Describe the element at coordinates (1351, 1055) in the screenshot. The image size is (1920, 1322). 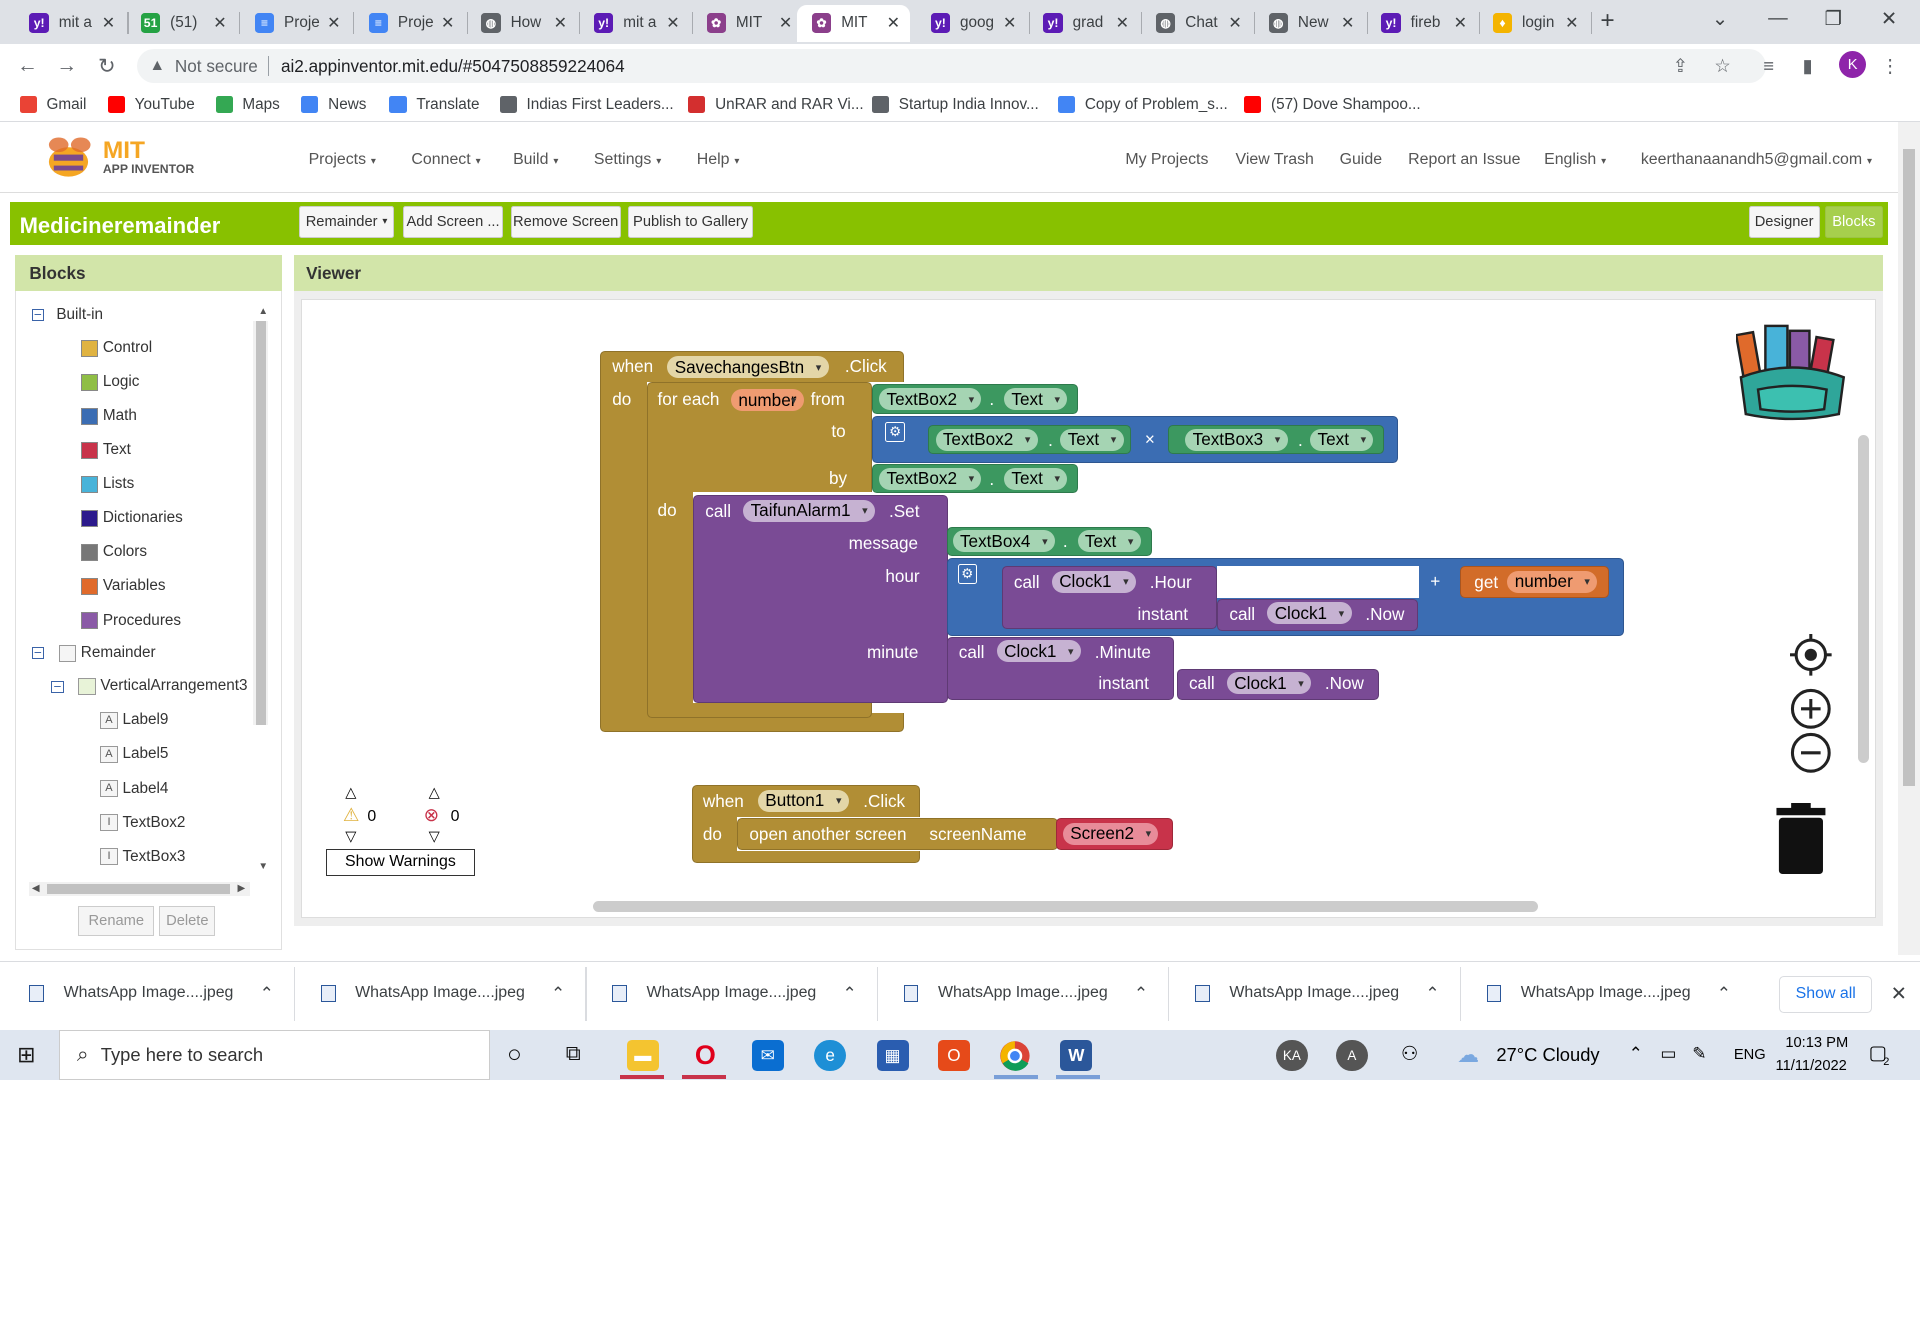
I see `user-avatar-a: A` at that location.